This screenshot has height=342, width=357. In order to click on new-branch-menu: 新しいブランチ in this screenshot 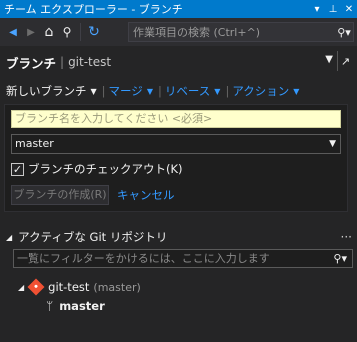, I will do `click(46, 91)`.